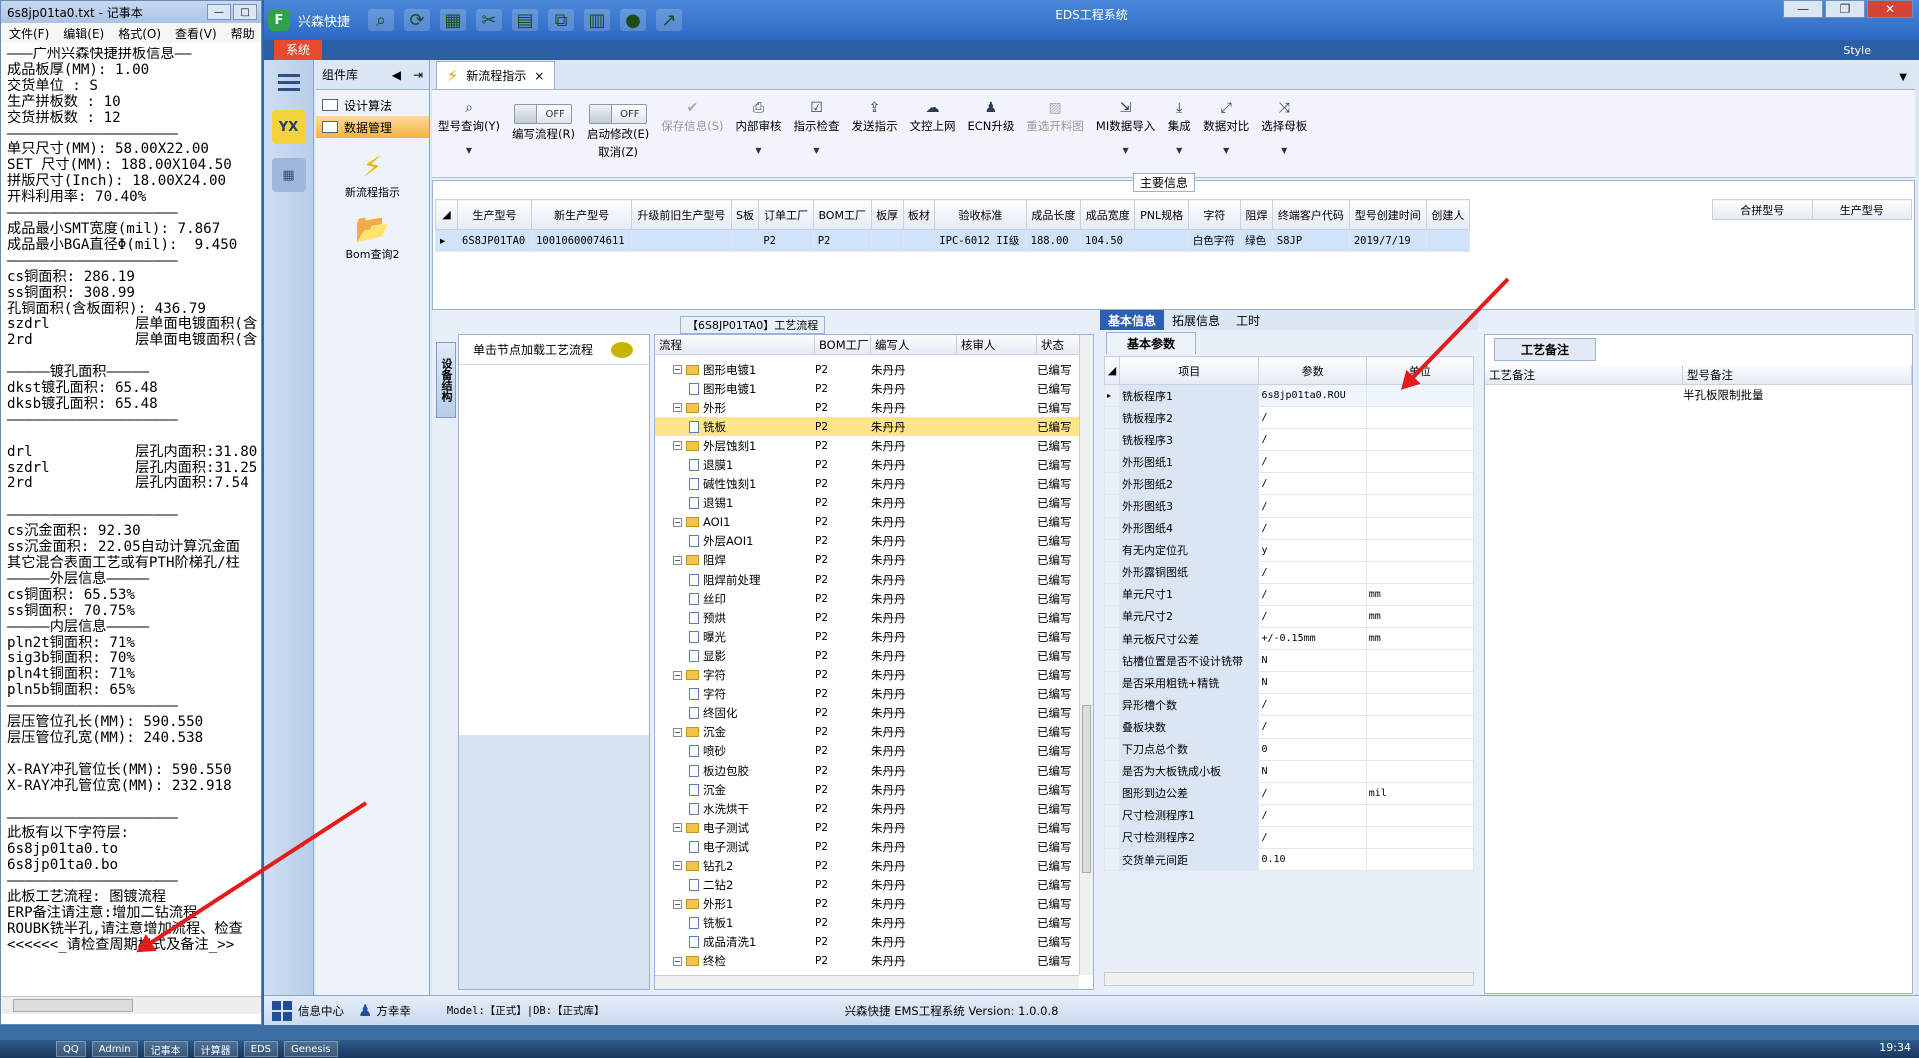 This screenshot has height=1058, width=1919. I want to click on param-row: 外形图纸3/, so click(1289, 506).